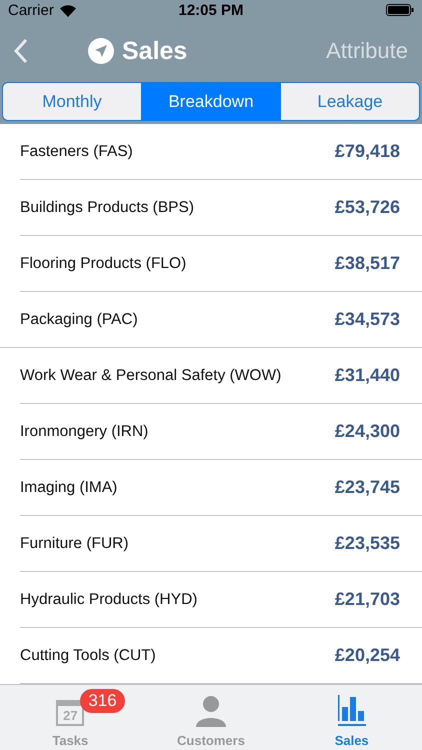 The height and width of the screenshot is (750, 422). Describe the element at coordinates (367, 319) in the screenshot. I see `sales-amount: £34,573` at that location.